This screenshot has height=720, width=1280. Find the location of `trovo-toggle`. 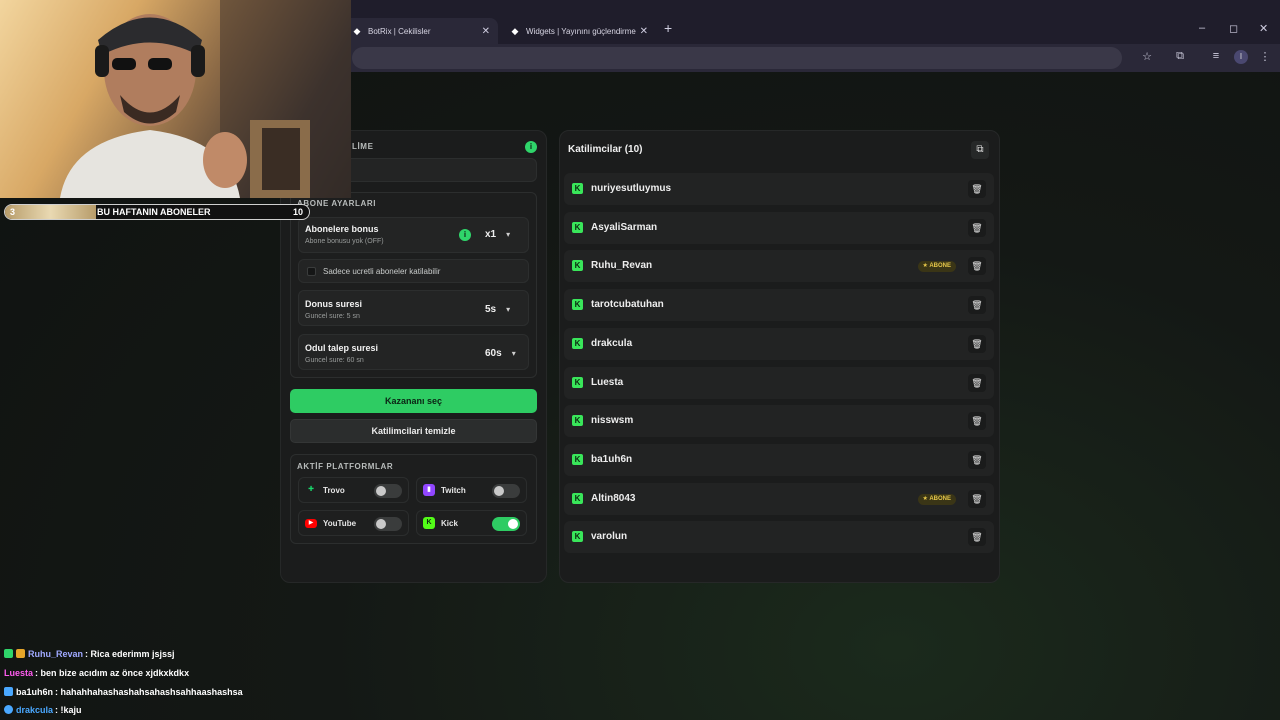

trovo-toggle is located at coordinates (388, 491).